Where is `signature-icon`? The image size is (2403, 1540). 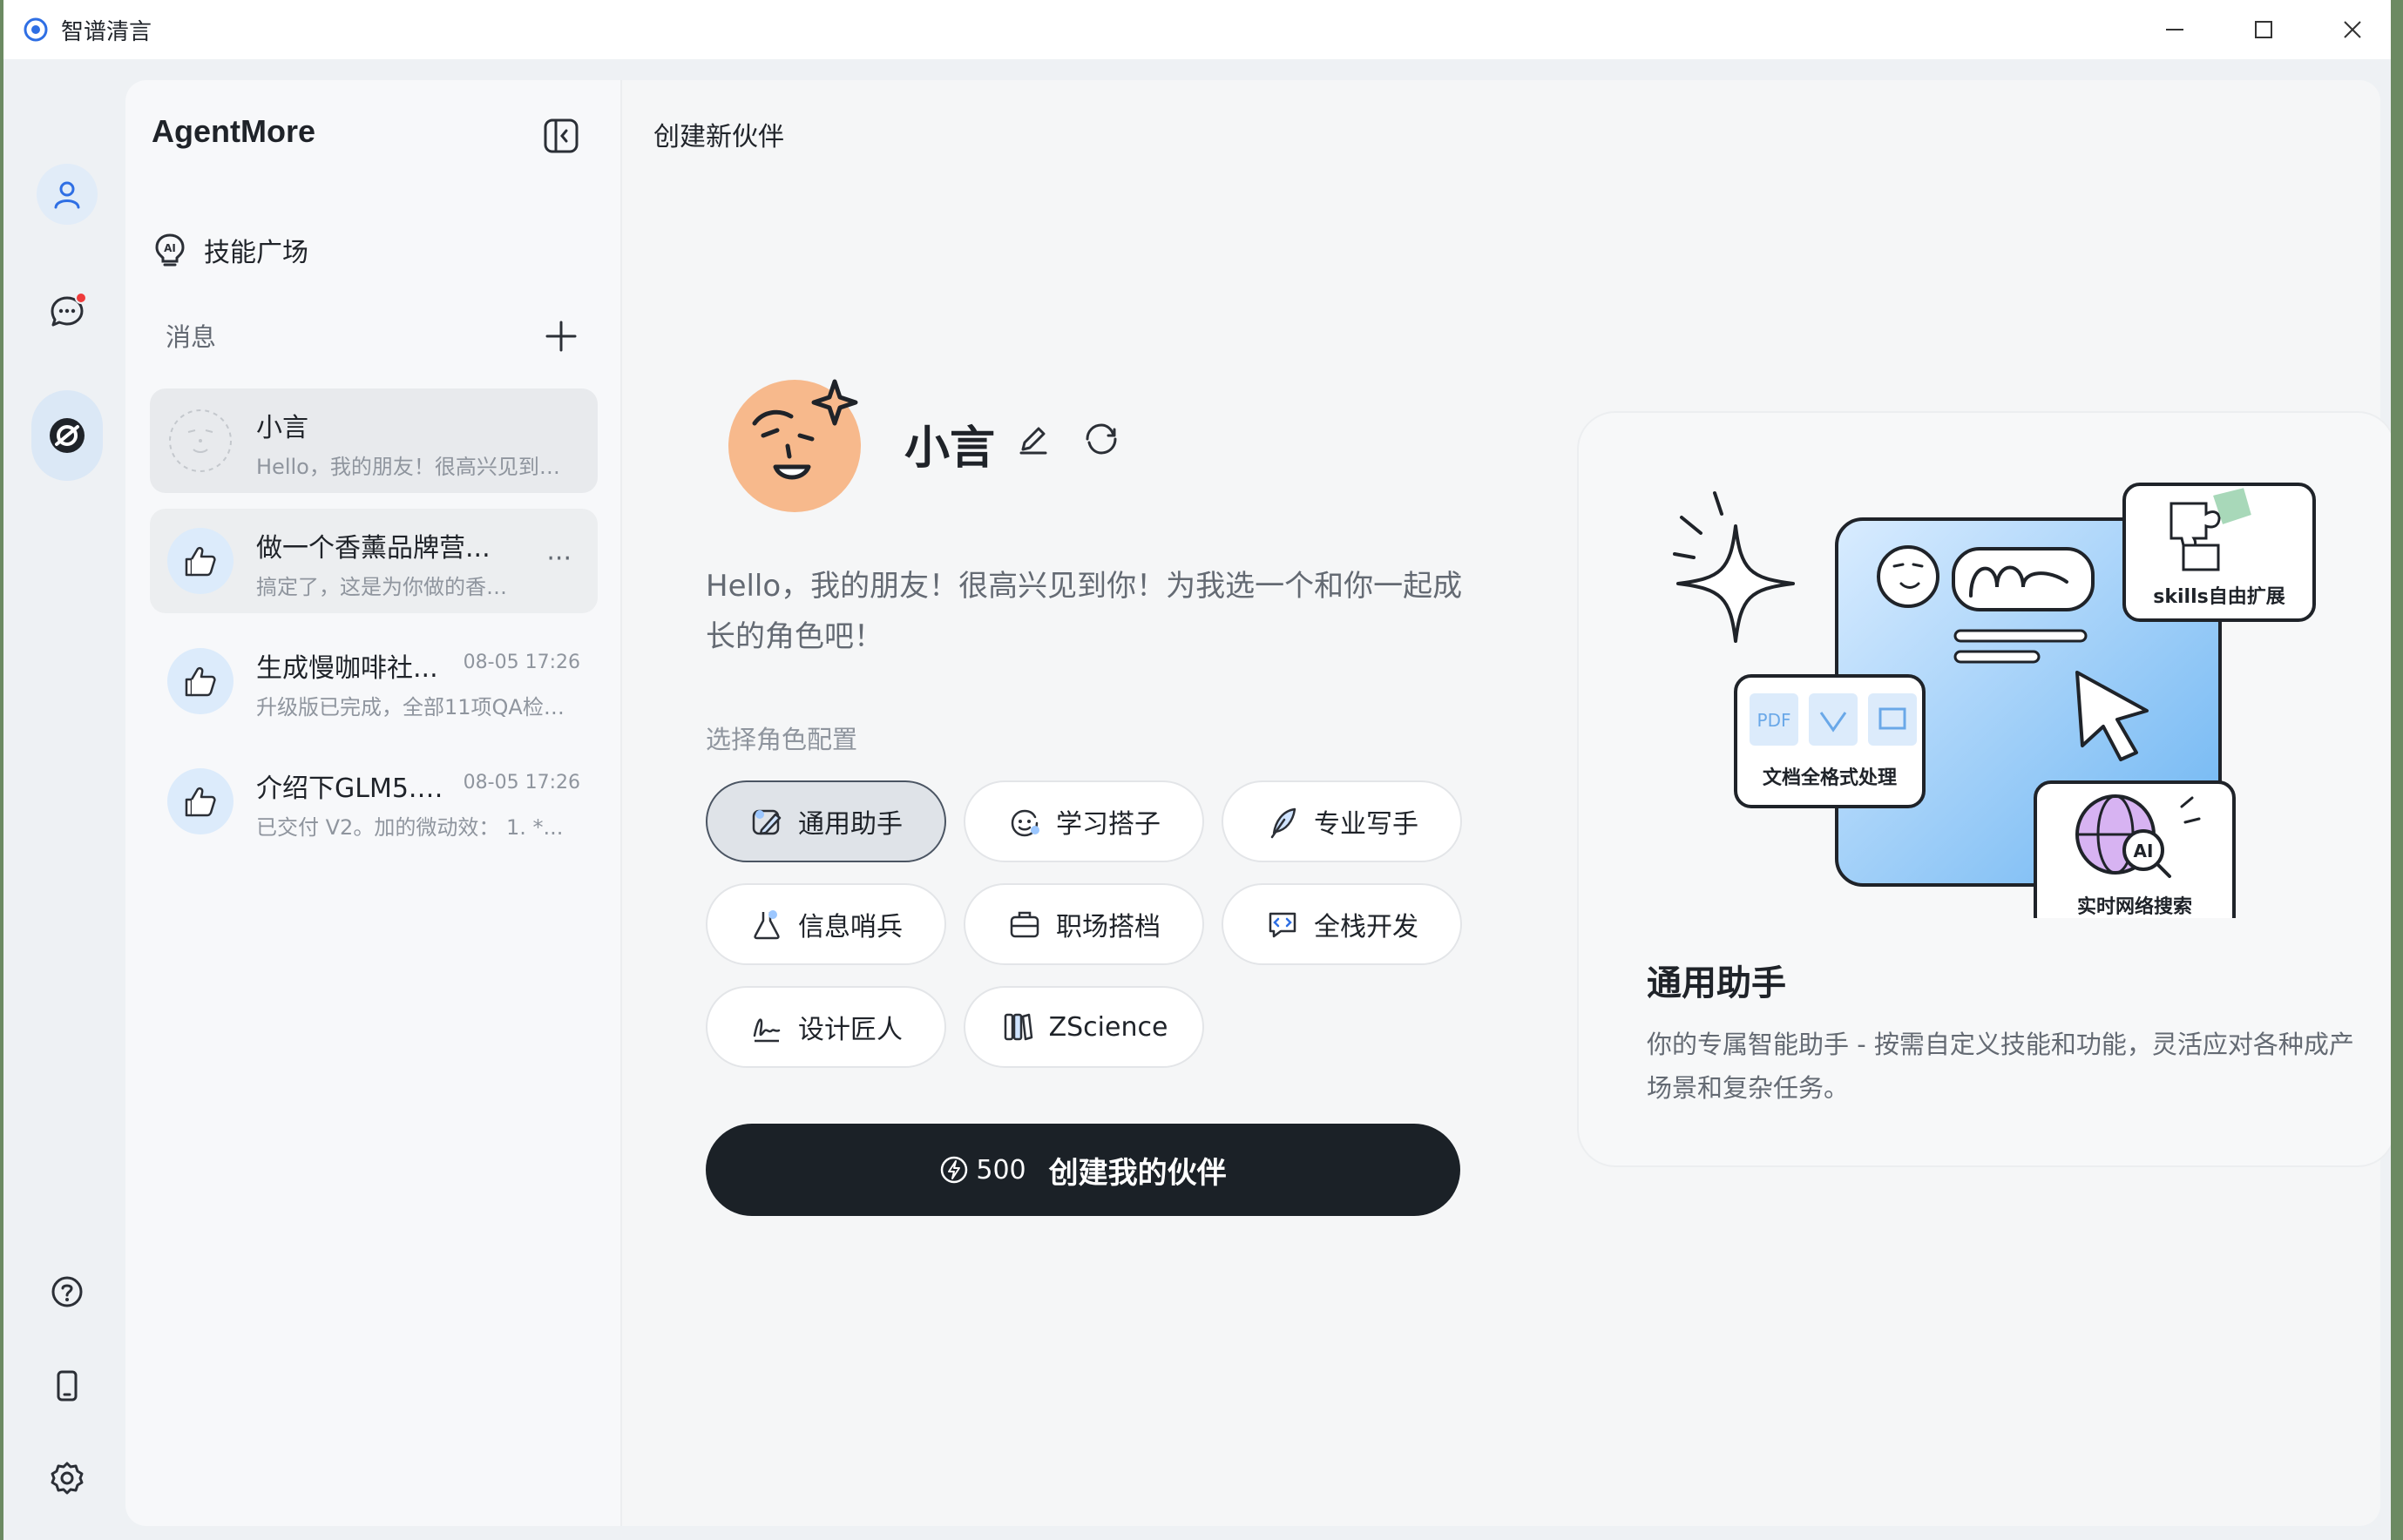 signature-icon is located at coordinates (767, 1030).